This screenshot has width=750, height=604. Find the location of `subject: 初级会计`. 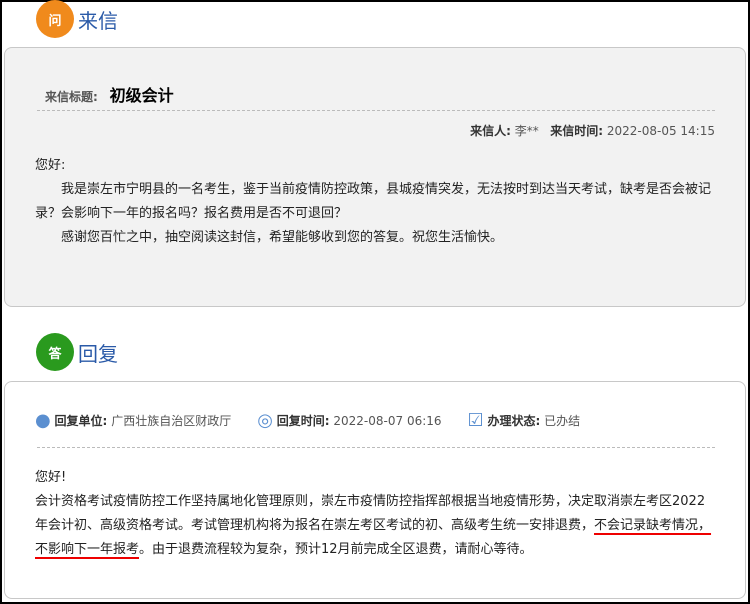

subject: 初级会计 is located at coordinates (141, 95).